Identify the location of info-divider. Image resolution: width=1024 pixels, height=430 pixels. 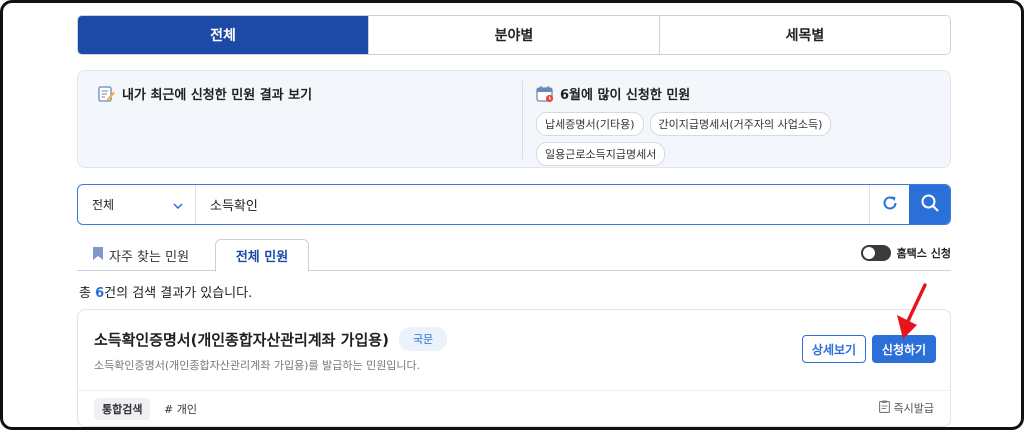
(522, 120).